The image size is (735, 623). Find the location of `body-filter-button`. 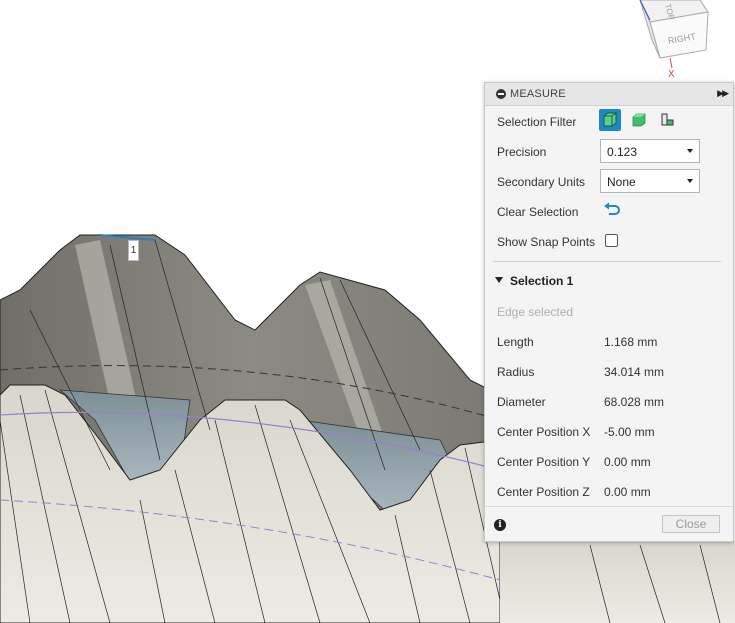

body-filter-button is located at coordinates (610, 120).